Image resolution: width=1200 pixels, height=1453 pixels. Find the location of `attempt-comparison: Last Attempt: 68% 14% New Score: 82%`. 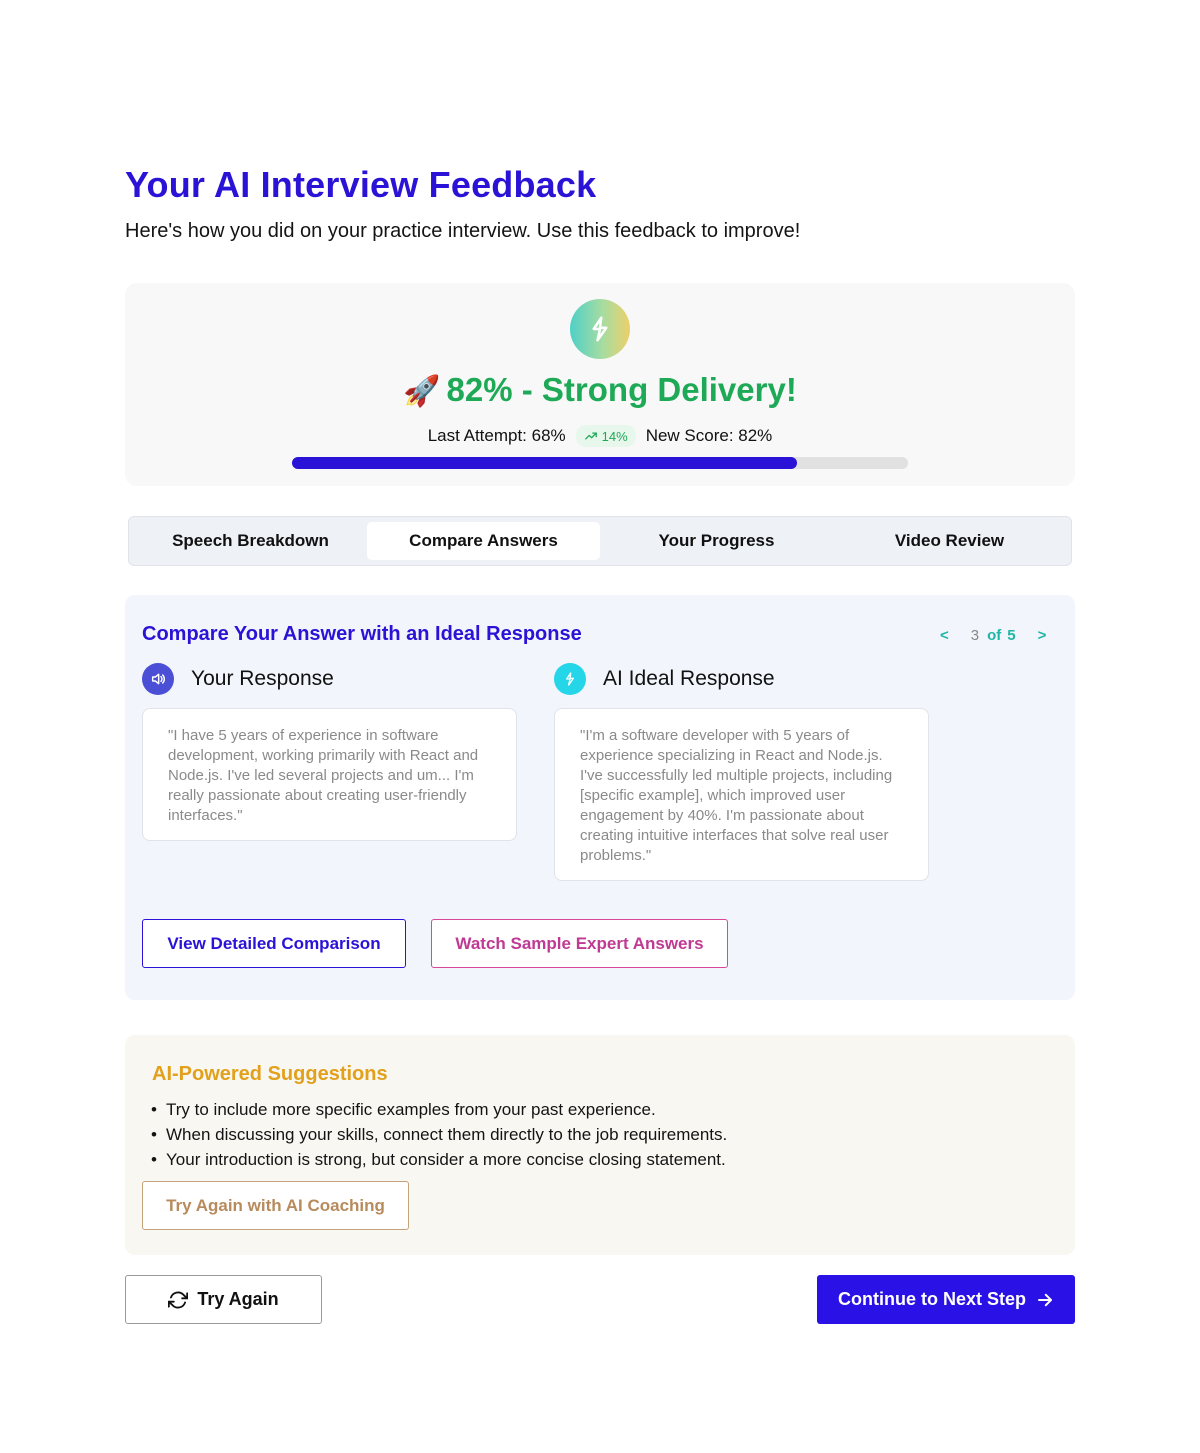

attempt-comparison: Last Attempt: 68% 14% New Score: 82% is located at coordinates (600, 436).